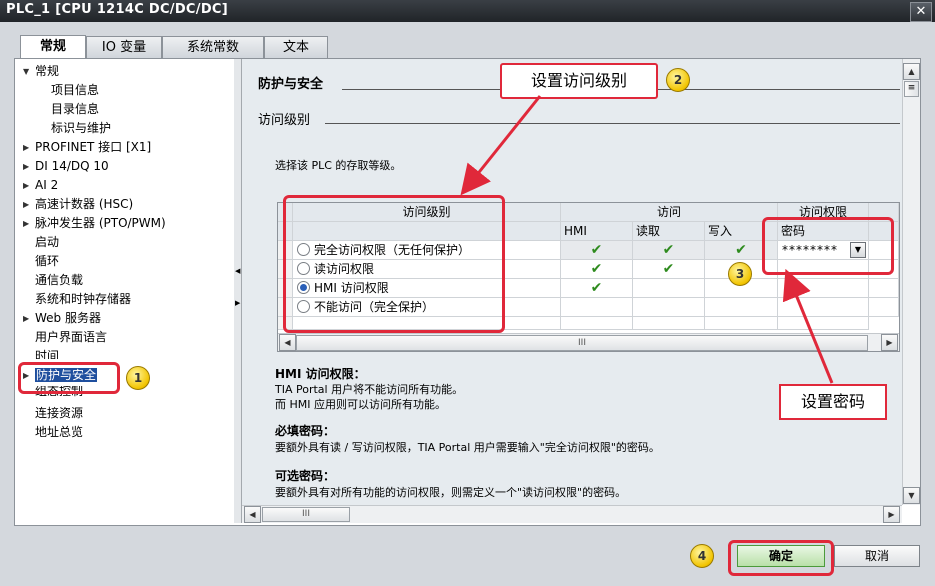 The width and height of the screenshot is (935, 586). I want to click on step-badge-1: 1, so click(138, 378).